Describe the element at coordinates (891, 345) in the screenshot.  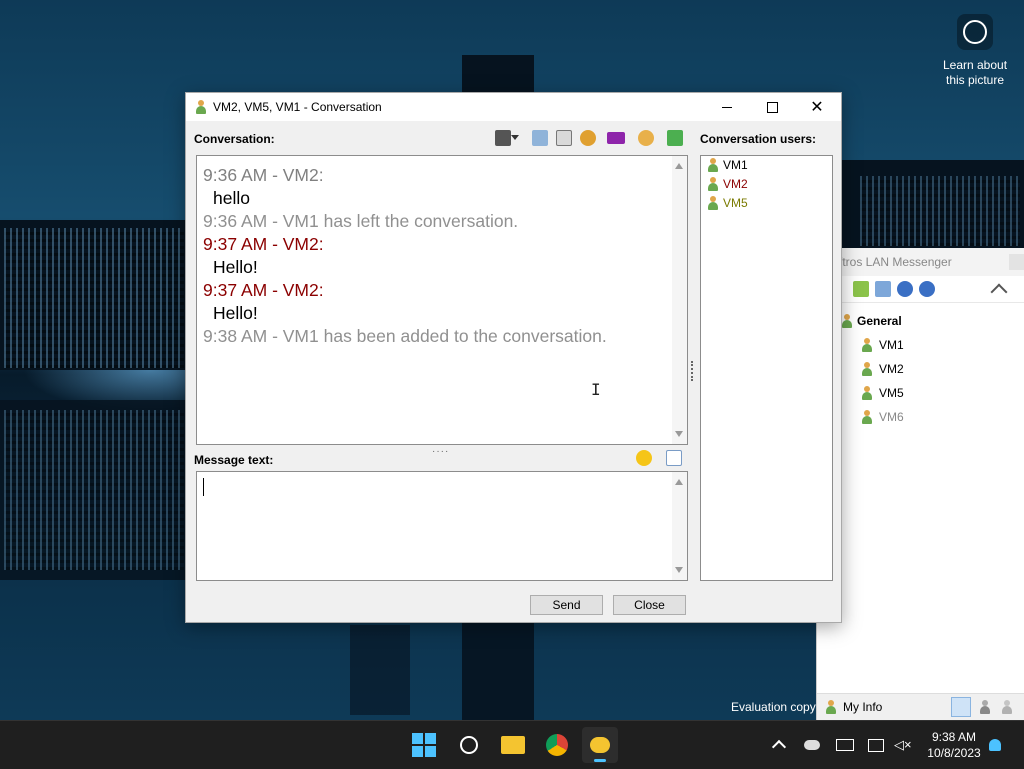
I see `contact-name: VM1` at that location.